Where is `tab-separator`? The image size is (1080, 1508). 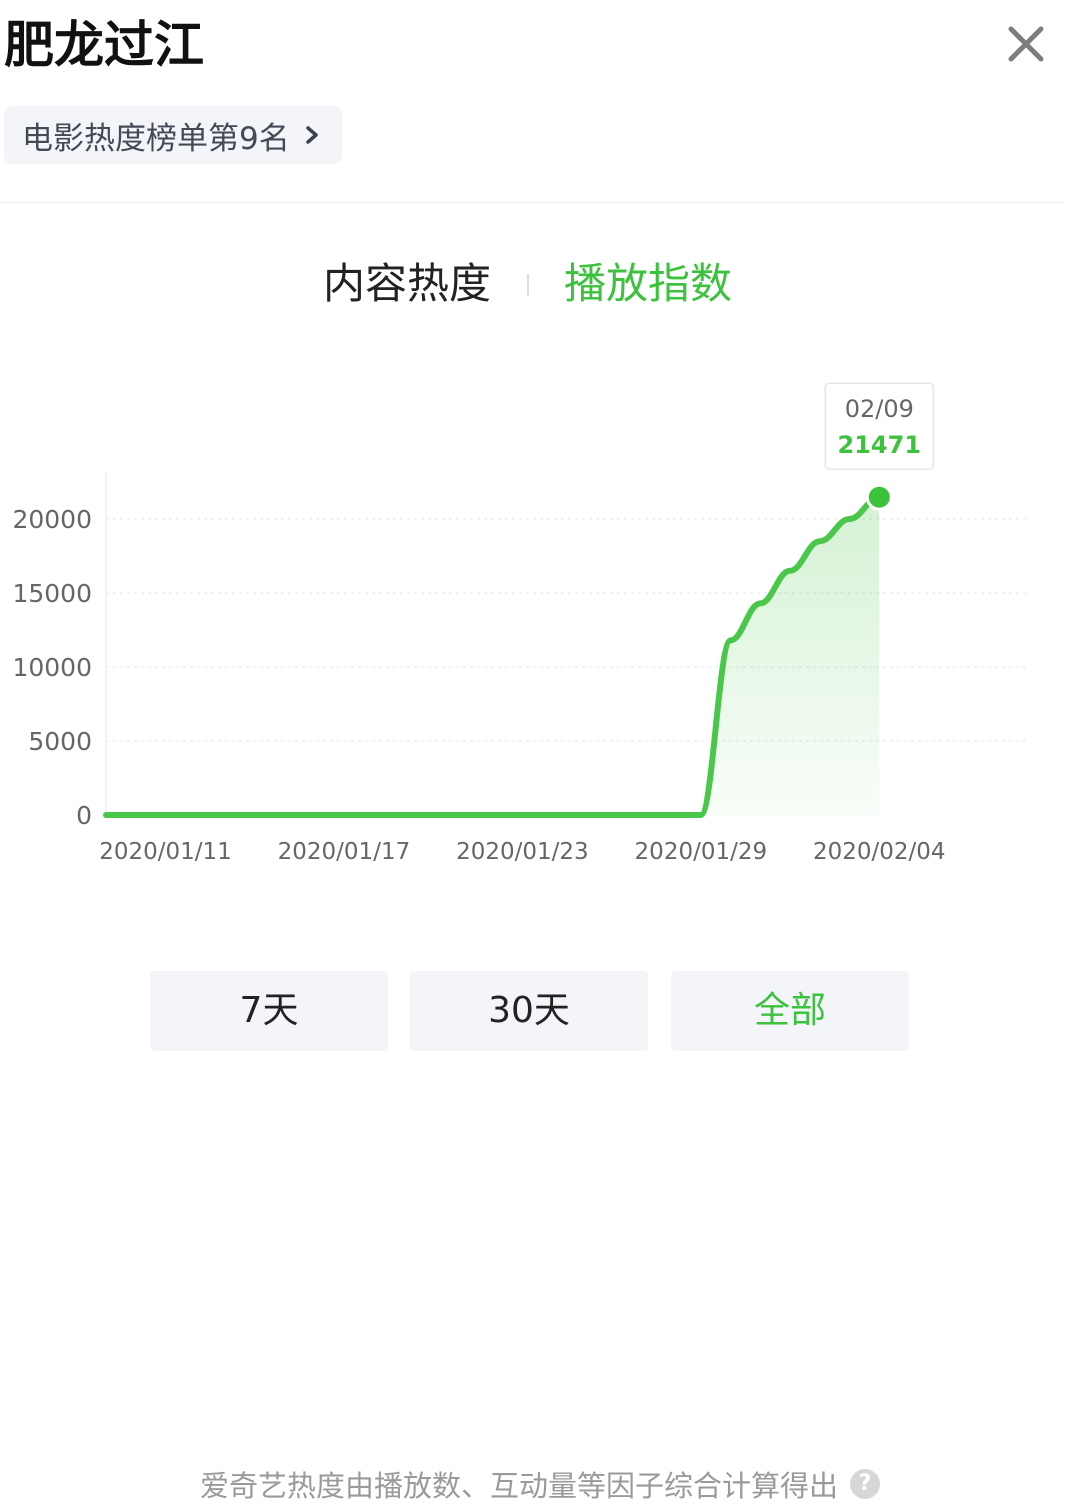 tab-separator is located at coordinates (528, 285).